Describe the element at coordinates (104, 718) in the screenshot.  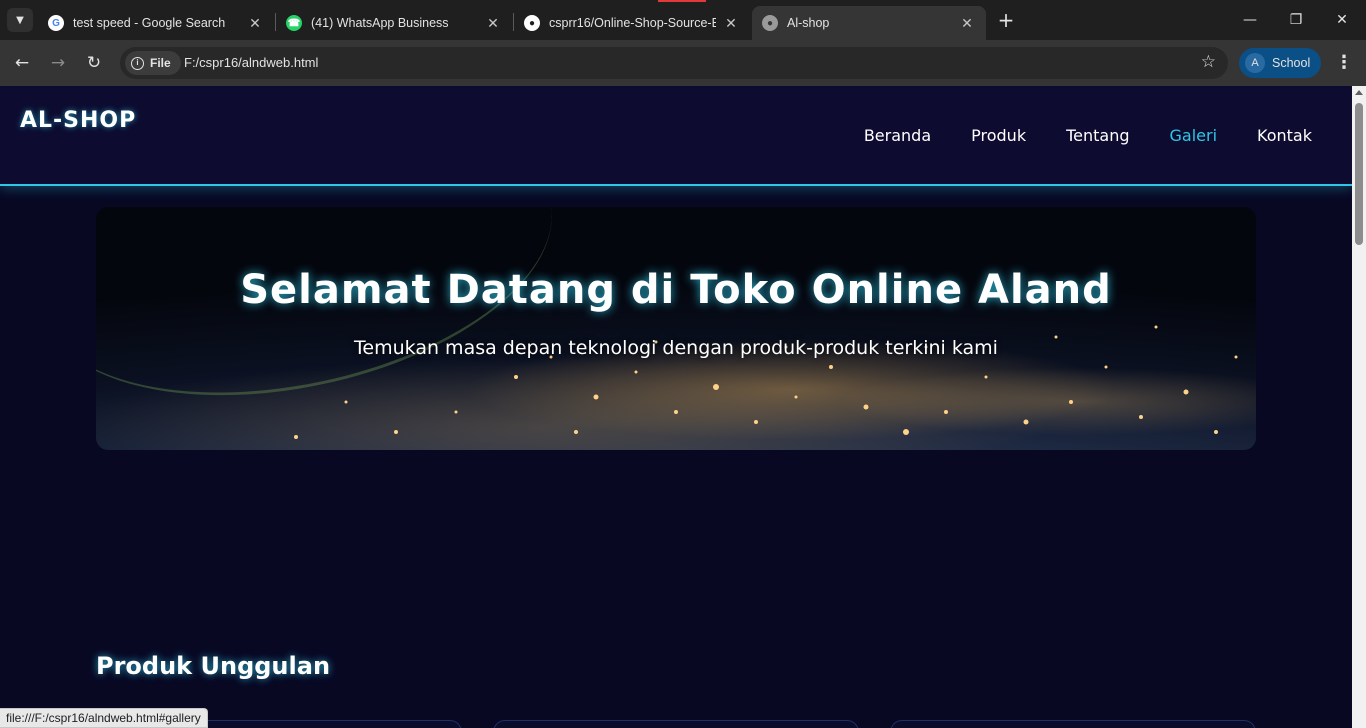
I see `link-status-bubble: file:///F:/cspr16/alndweb.html#gallery` at that location.